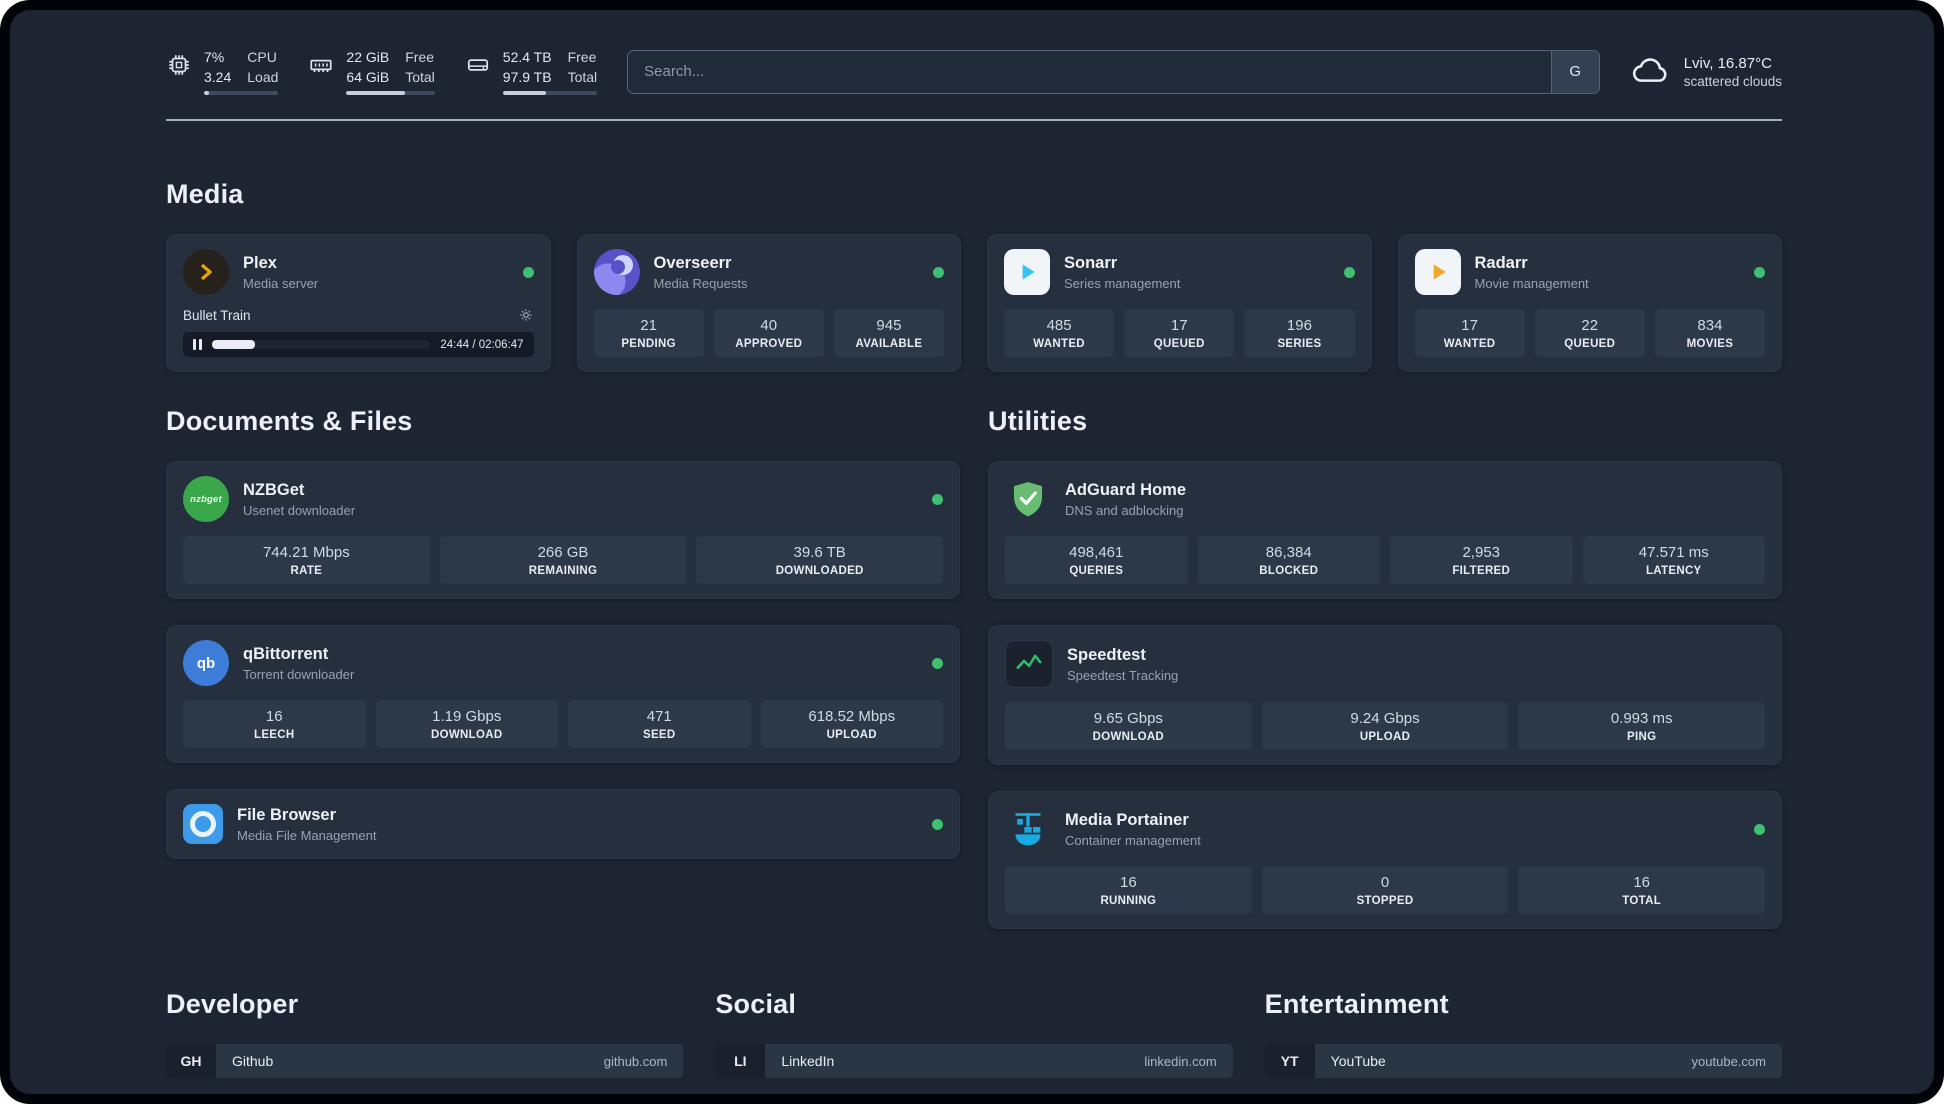 This screenshot has width=1944, height=1104. What do you see at coordinates (635, 1061) in the screenshot?
I see `link-url: github.com` at bounding box center [635, 1061].